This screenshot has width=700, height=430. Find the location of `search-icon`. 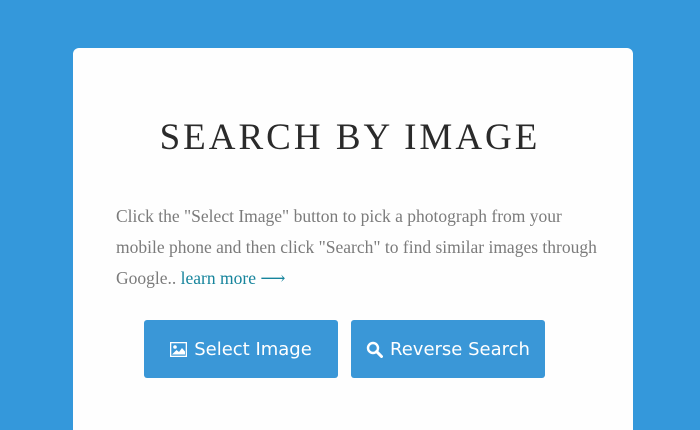

search-icon is located at coordinates (375, 349).